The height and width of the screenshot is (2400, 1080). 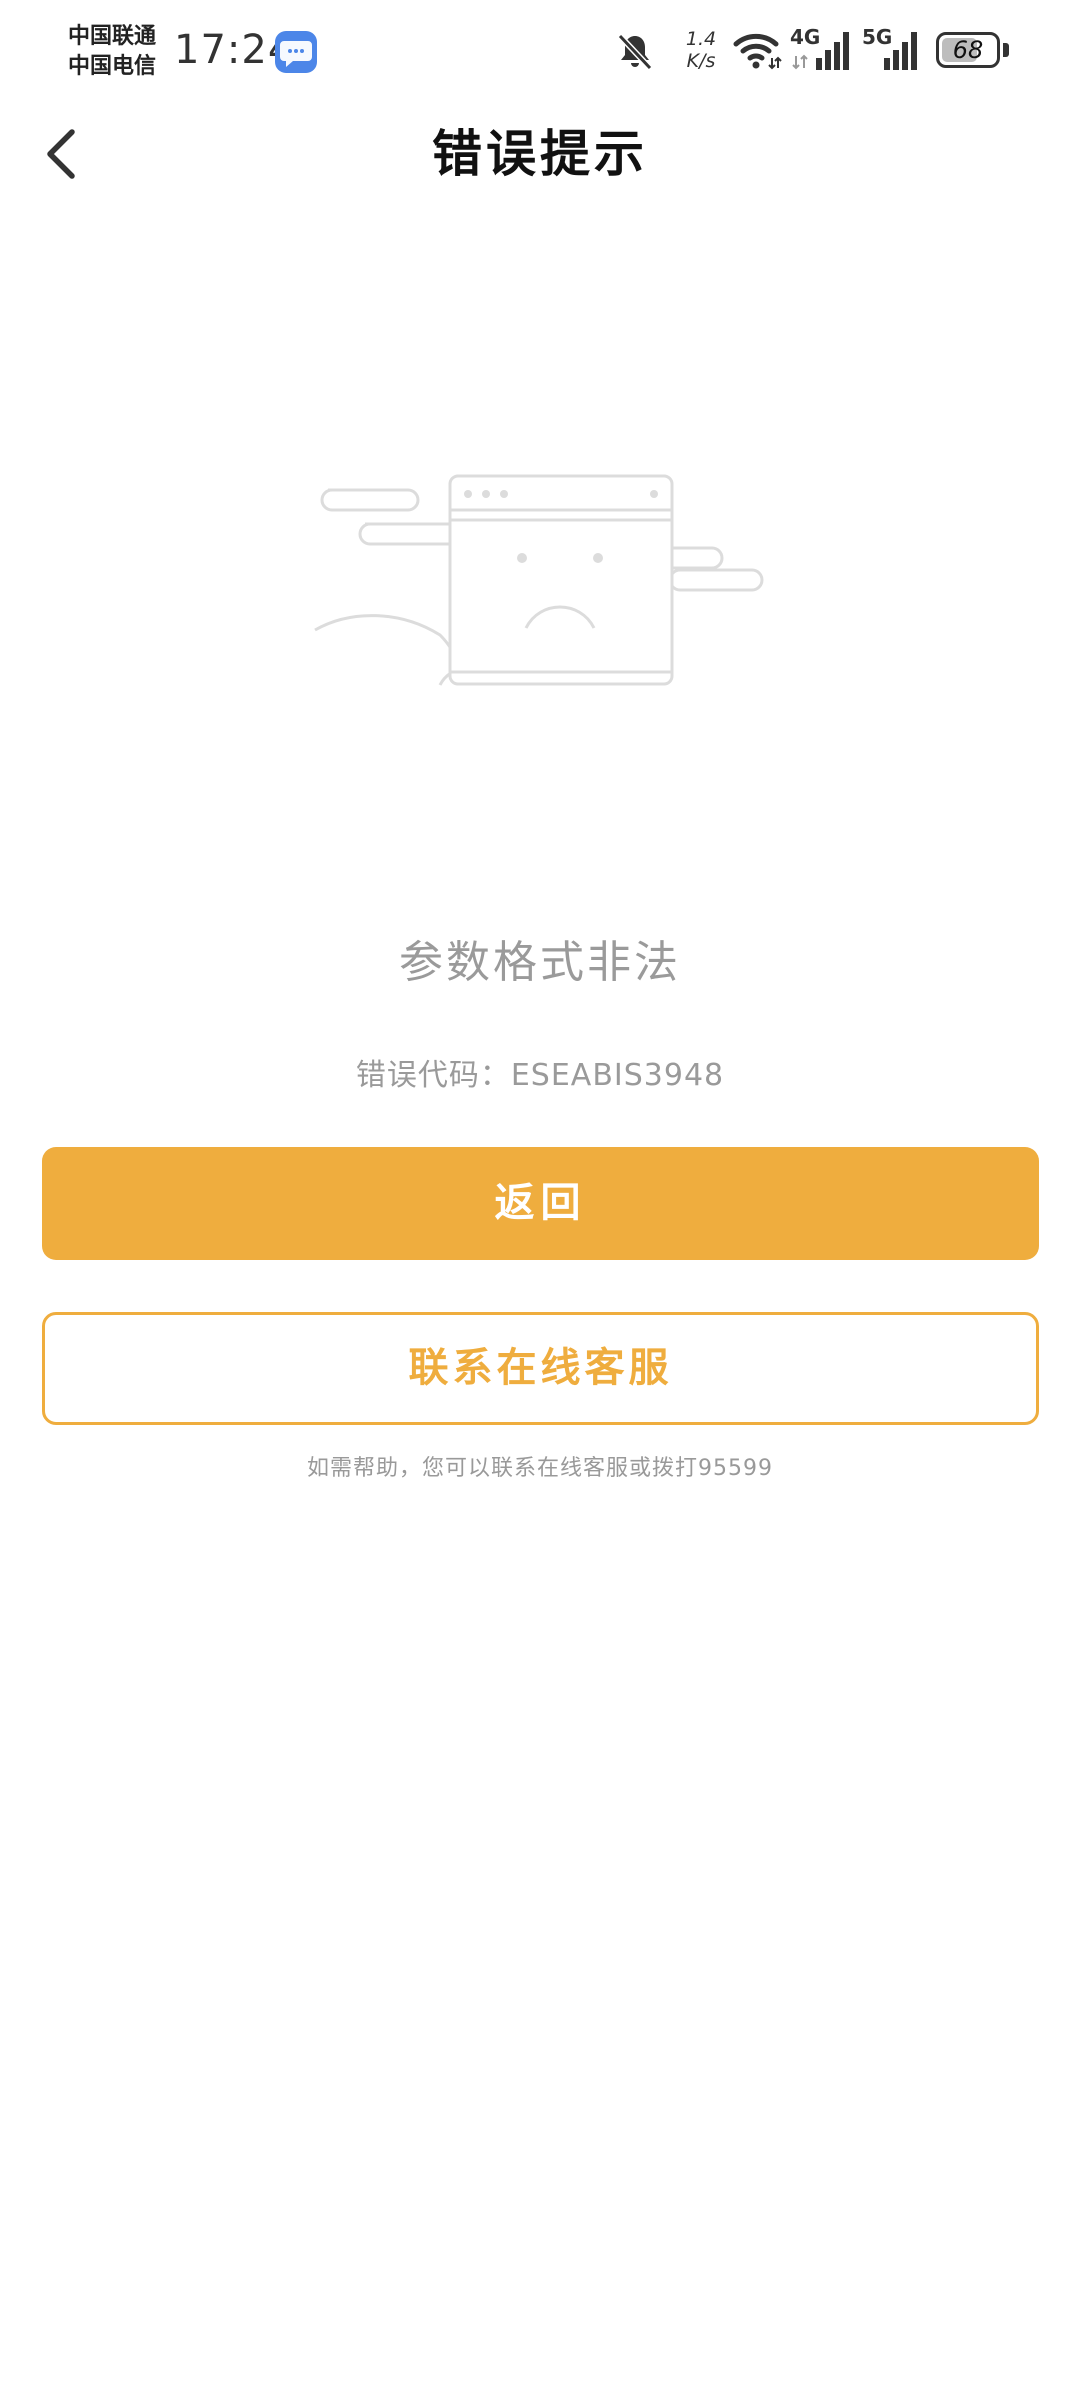 I want to click on page-title: 错误提示, so click(x=540, y=154).